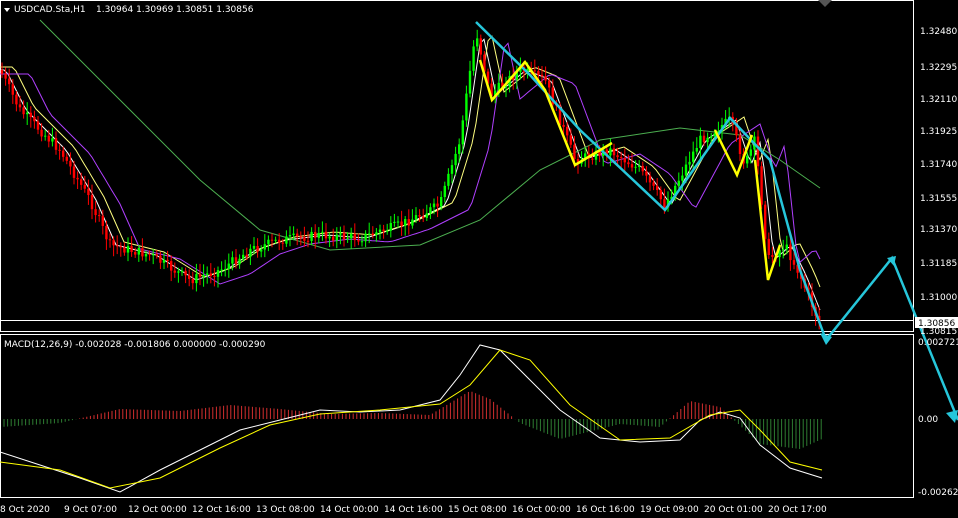 The width and height of the screenshot is (958, 518). What do you see at coordinates (938, 298) in the screenshot?
I see `price-label: 1.31000` at bounding box center [938, 298].